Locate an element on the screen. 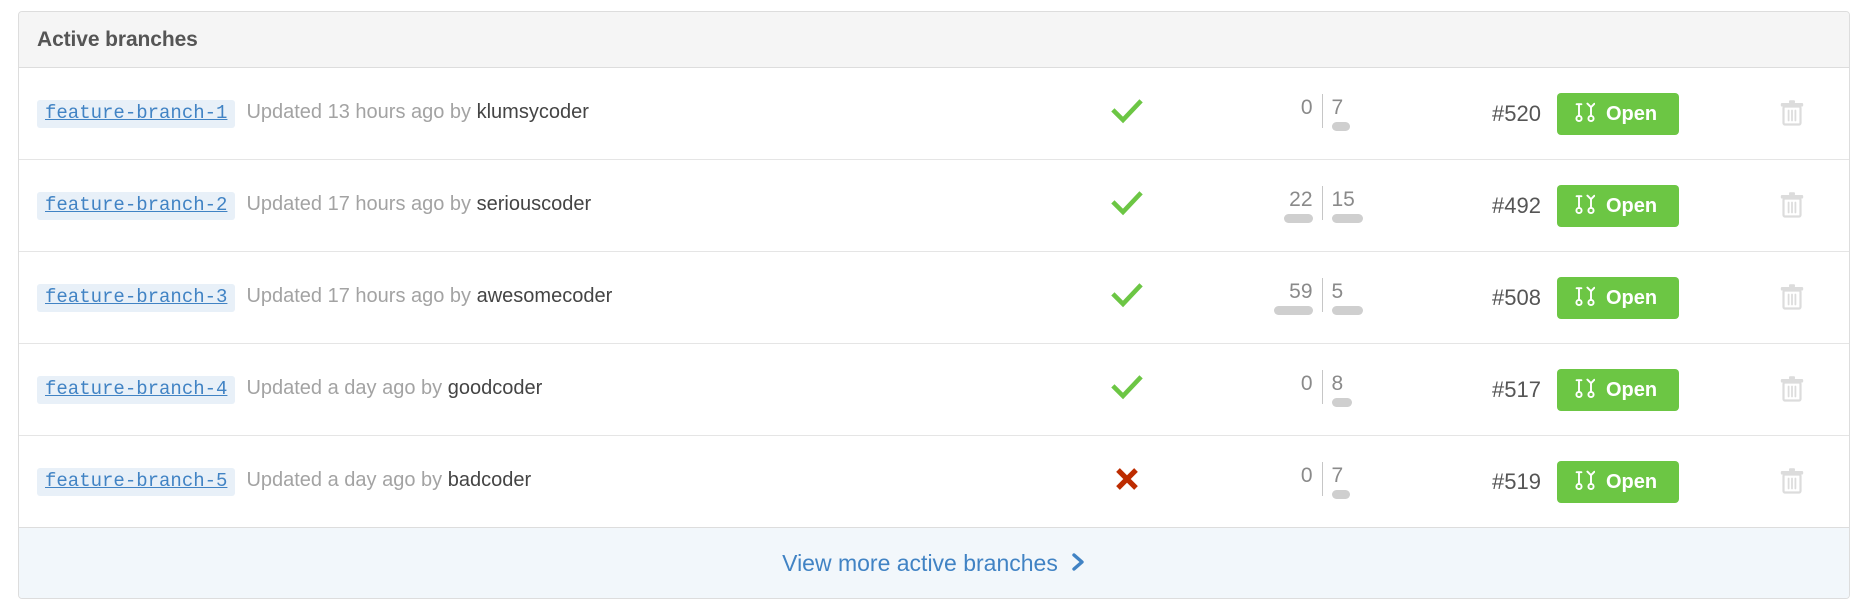  branch-meta: Updated a day ago by badcoder is located at coordinates (388, 480).